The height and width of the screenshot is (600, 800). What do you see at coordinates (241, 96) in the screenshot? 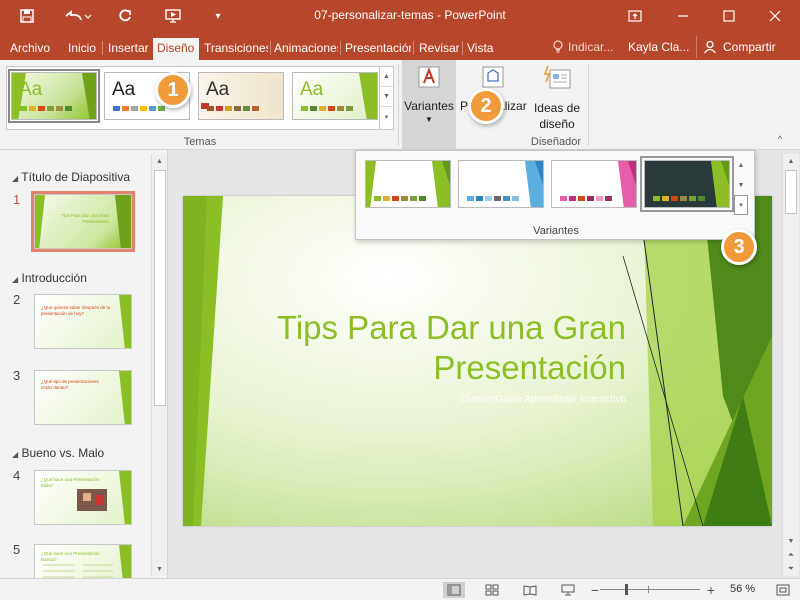
I see `theme-thumb-beige: Aa` at bounding box center [241, 96].